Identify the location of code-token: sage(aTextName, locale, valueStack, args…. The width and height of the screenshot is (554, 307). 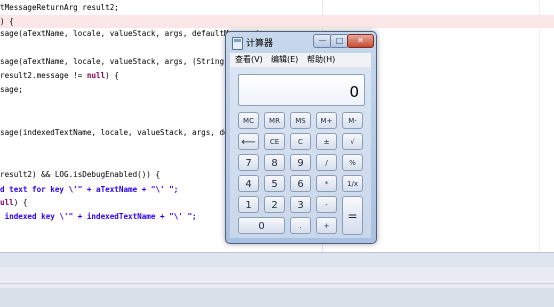
(114, 61).